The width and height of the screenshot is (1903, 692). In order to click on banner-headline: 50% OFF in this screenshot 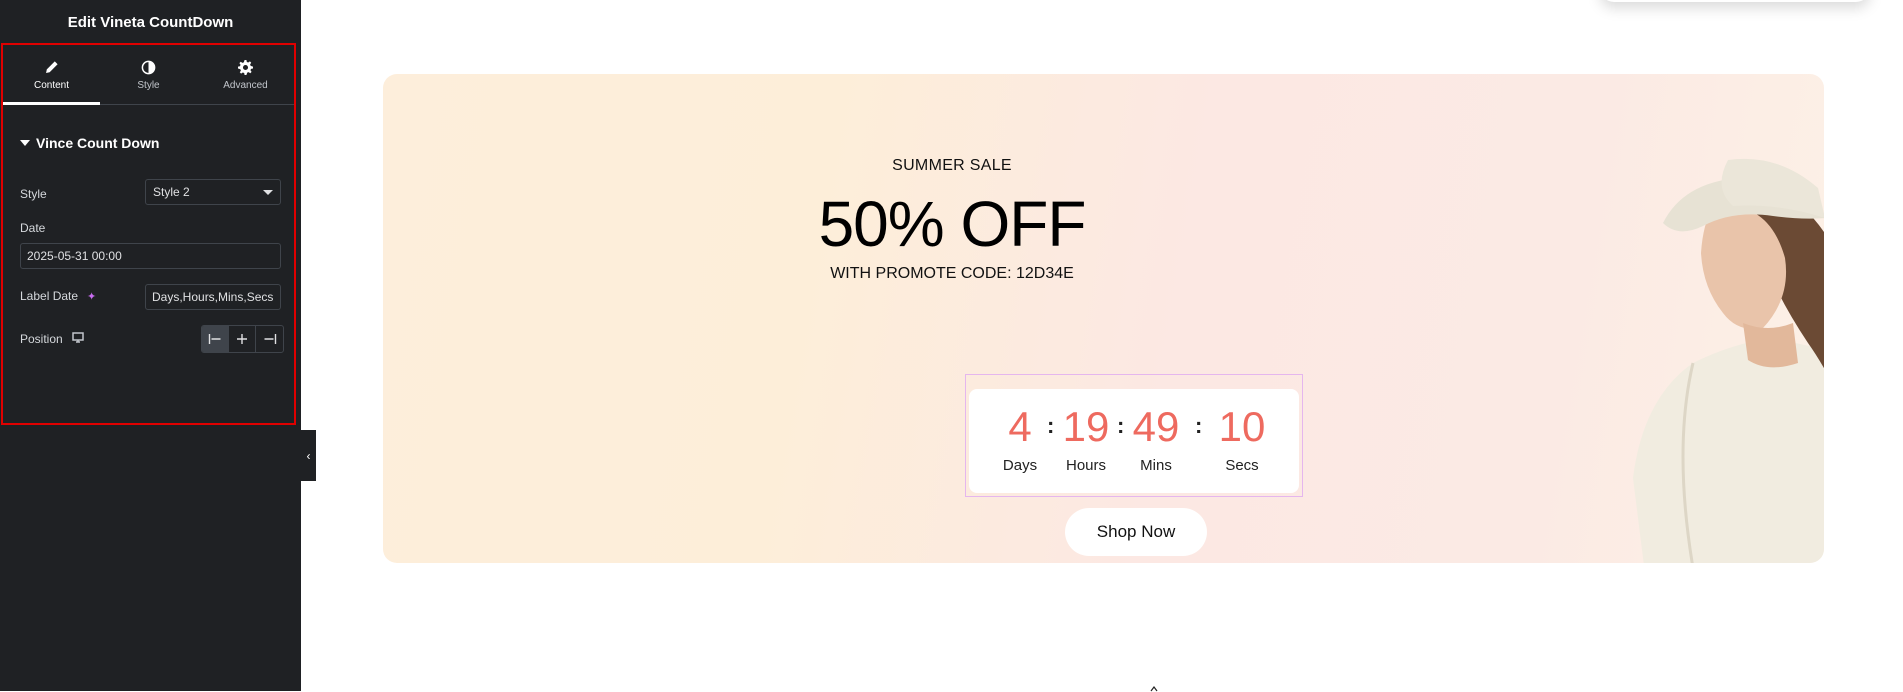, I will do `click(952, 224)`.